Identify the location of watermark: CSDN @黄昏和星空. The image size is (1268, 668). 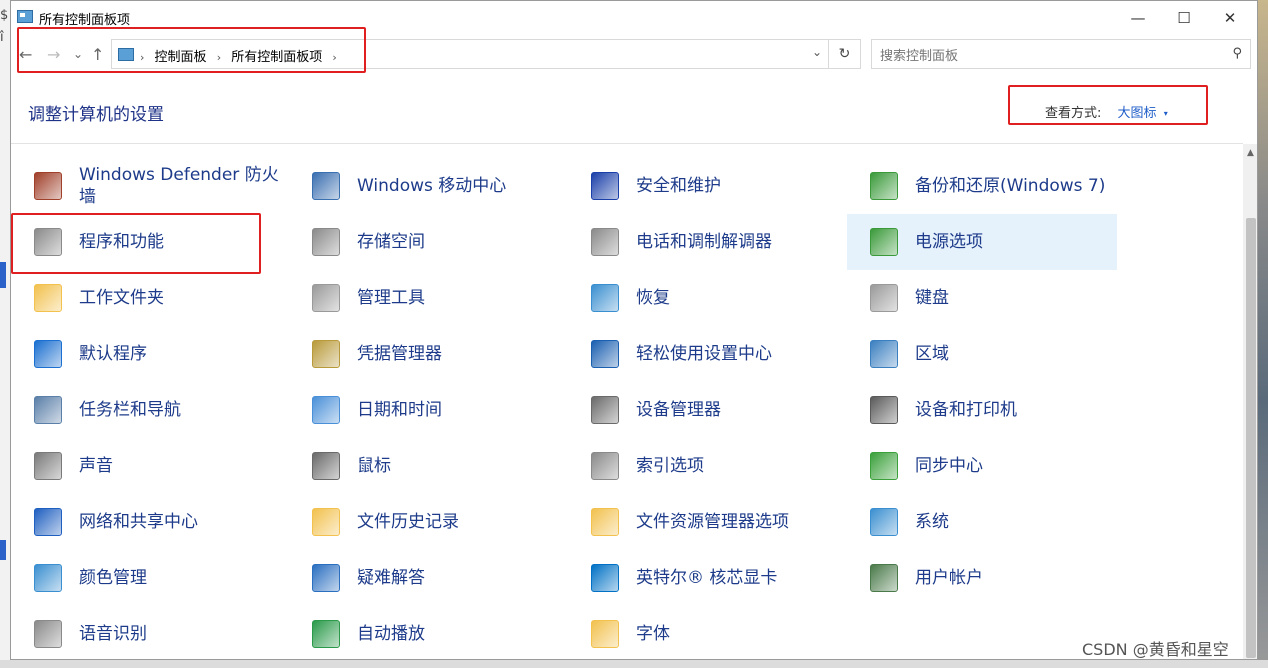
(1155, 649).